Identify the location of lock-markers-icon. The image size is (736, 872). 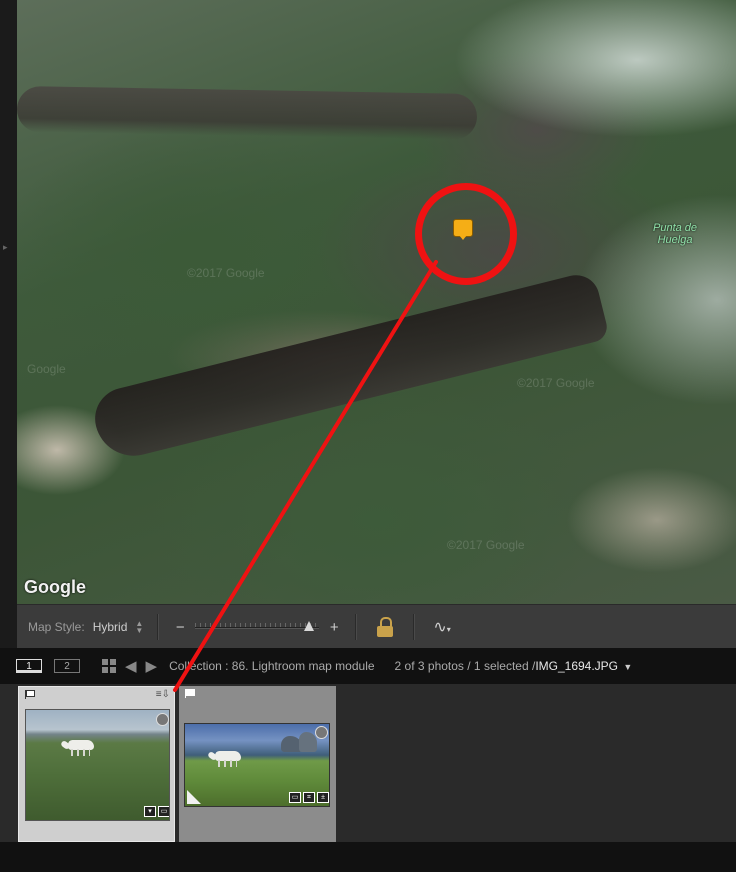
(385, 627).